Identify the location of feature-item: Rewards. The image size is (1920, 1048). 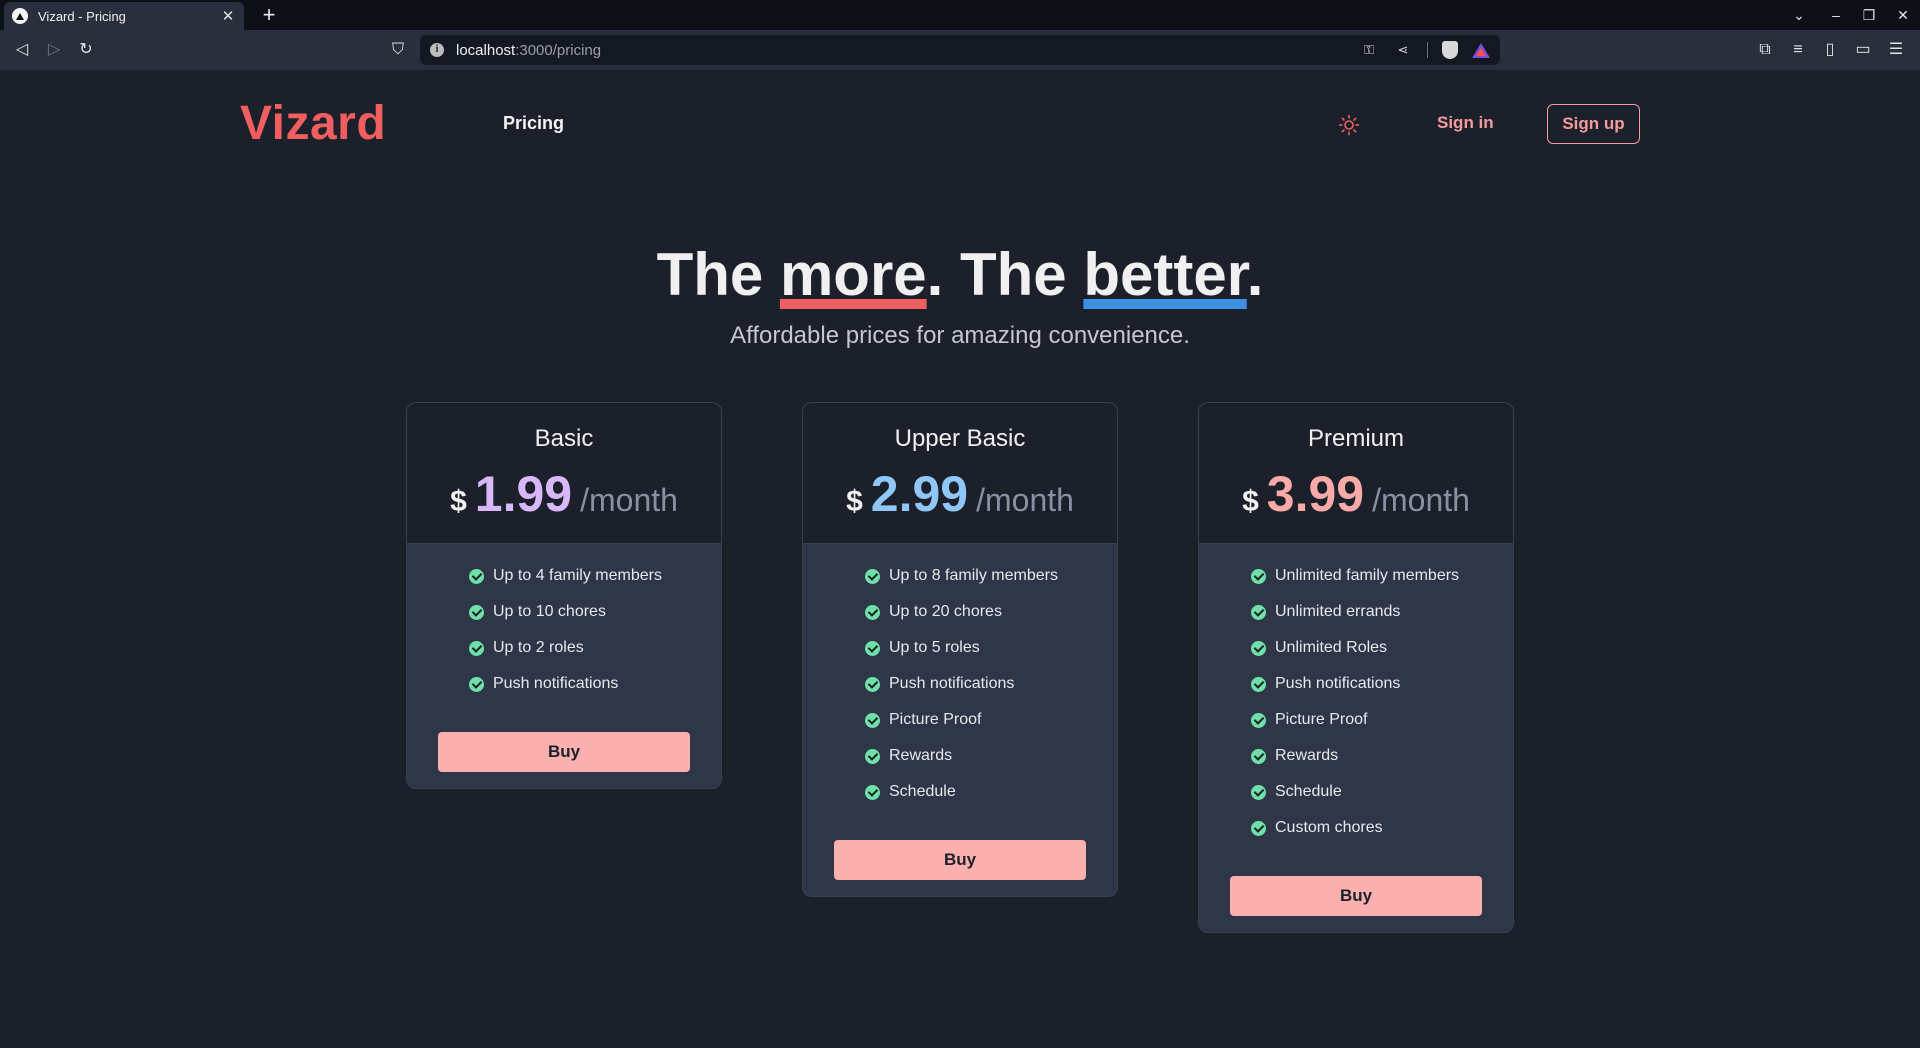
(991, 756).